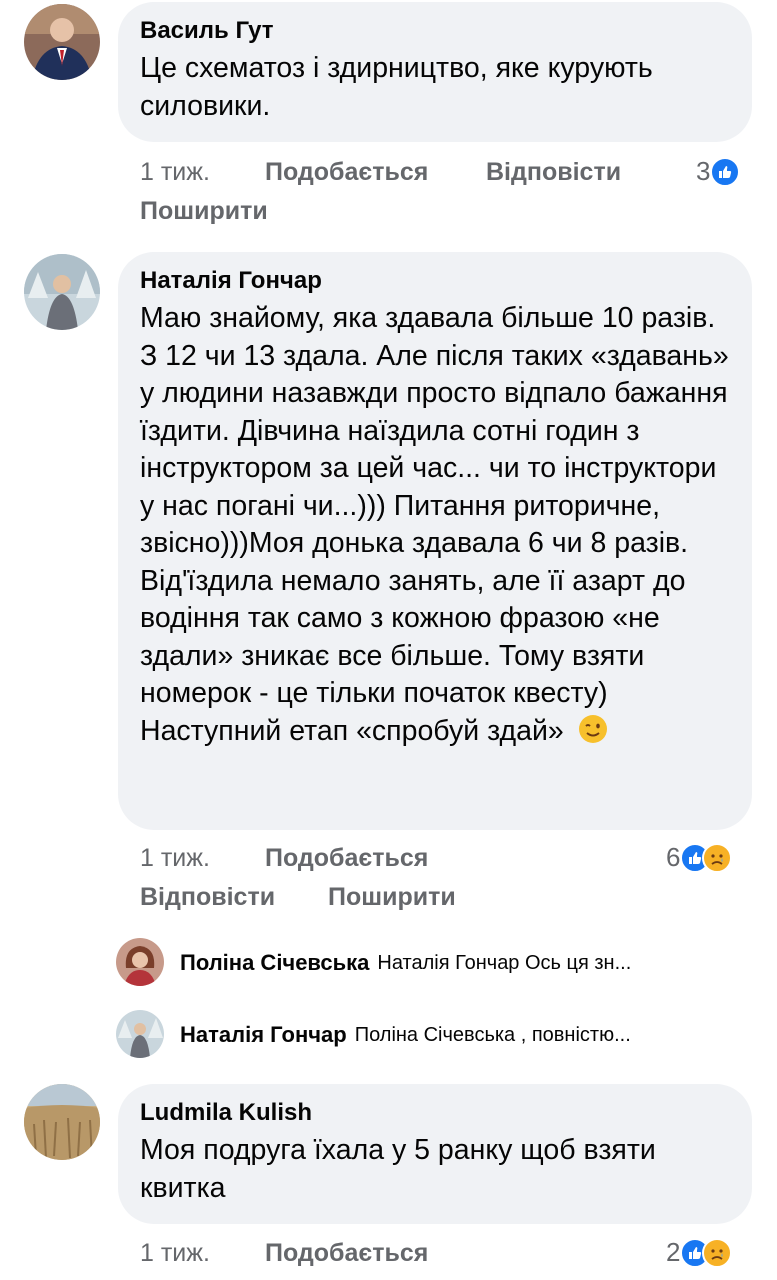  What do you see at coordinates (703, 171) in the screenshot?
I see `reaction-count: 3` at bounding box center [703, 171].